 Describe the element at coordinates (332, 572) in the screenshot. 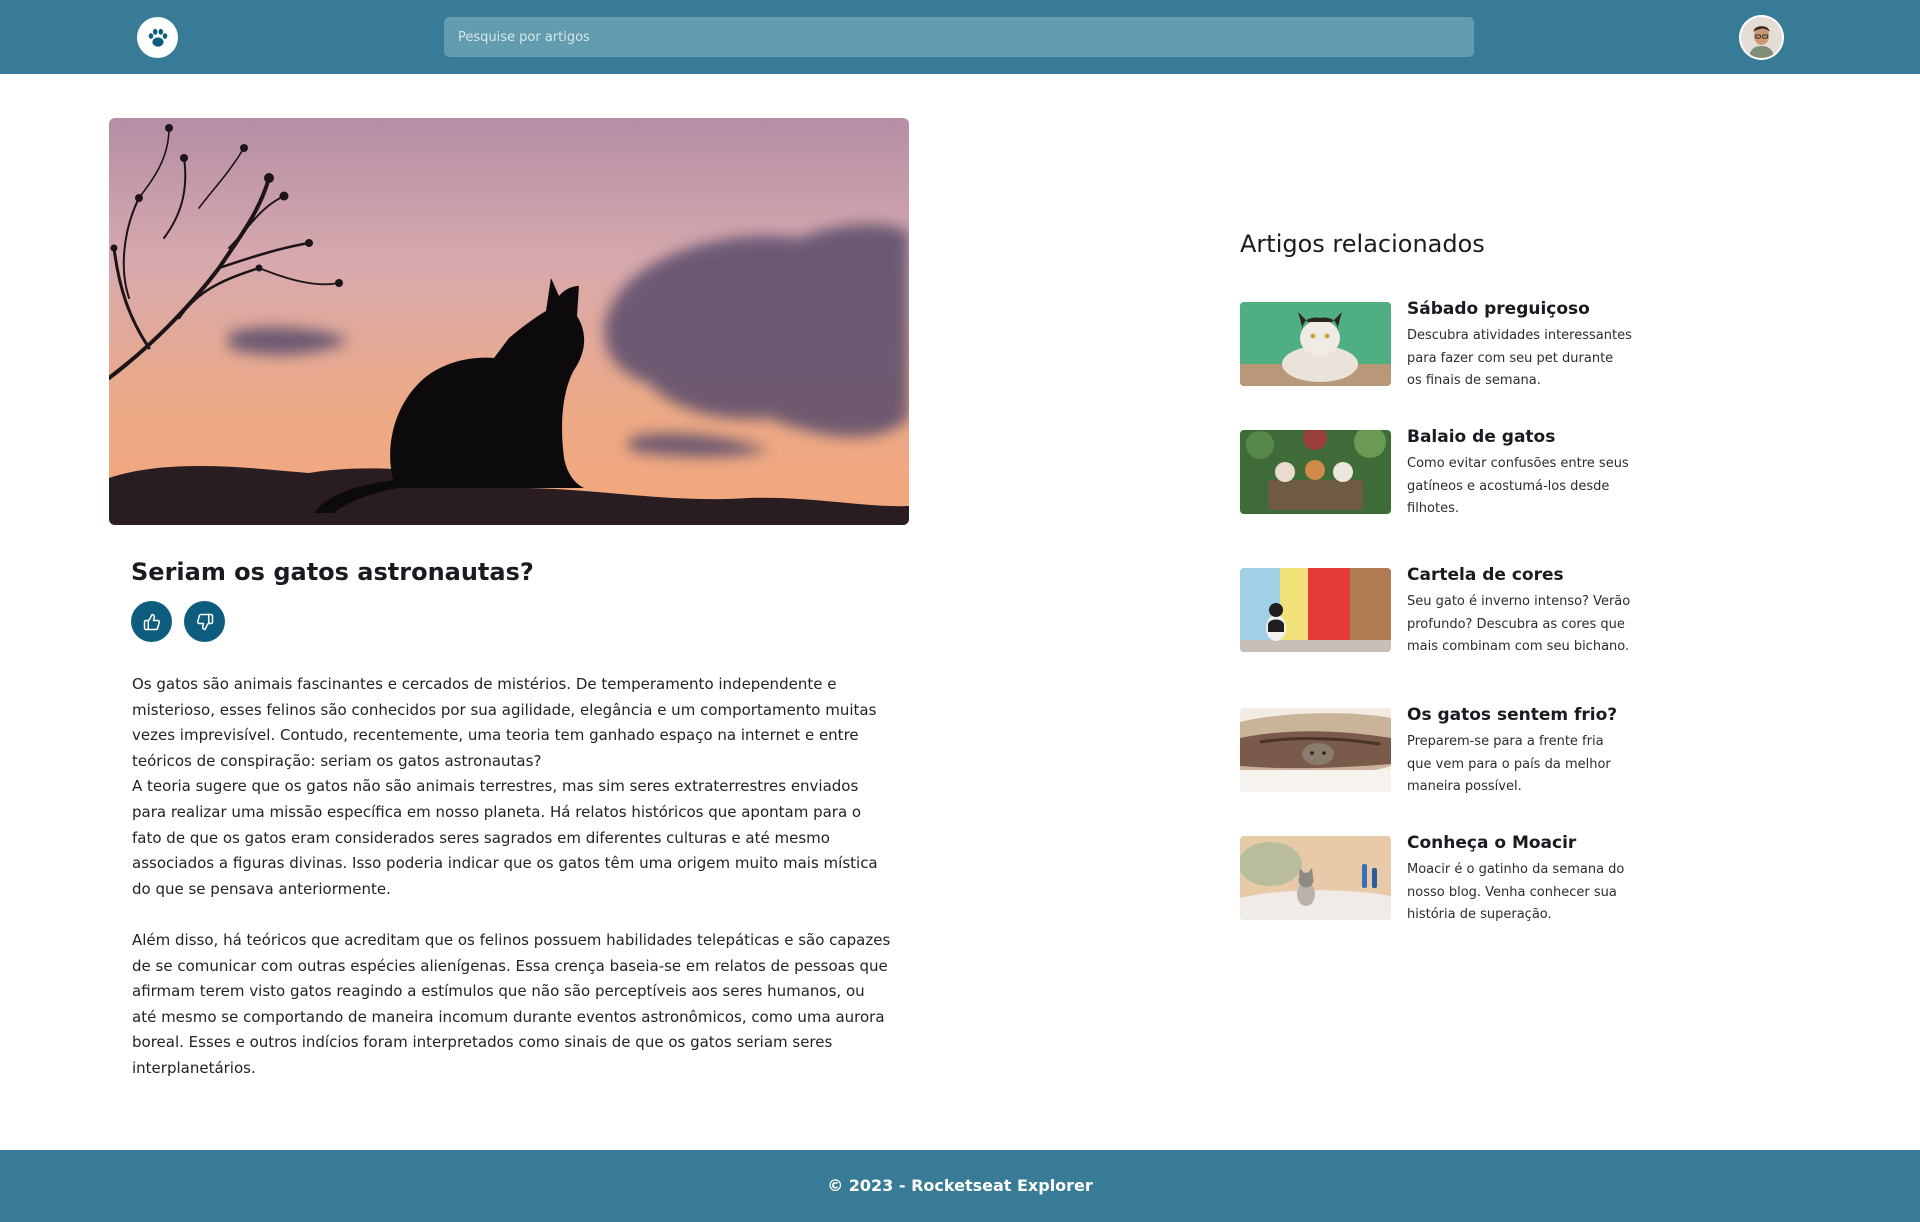

I see `article-title: Seriam os gatos astronautas?` at that location.